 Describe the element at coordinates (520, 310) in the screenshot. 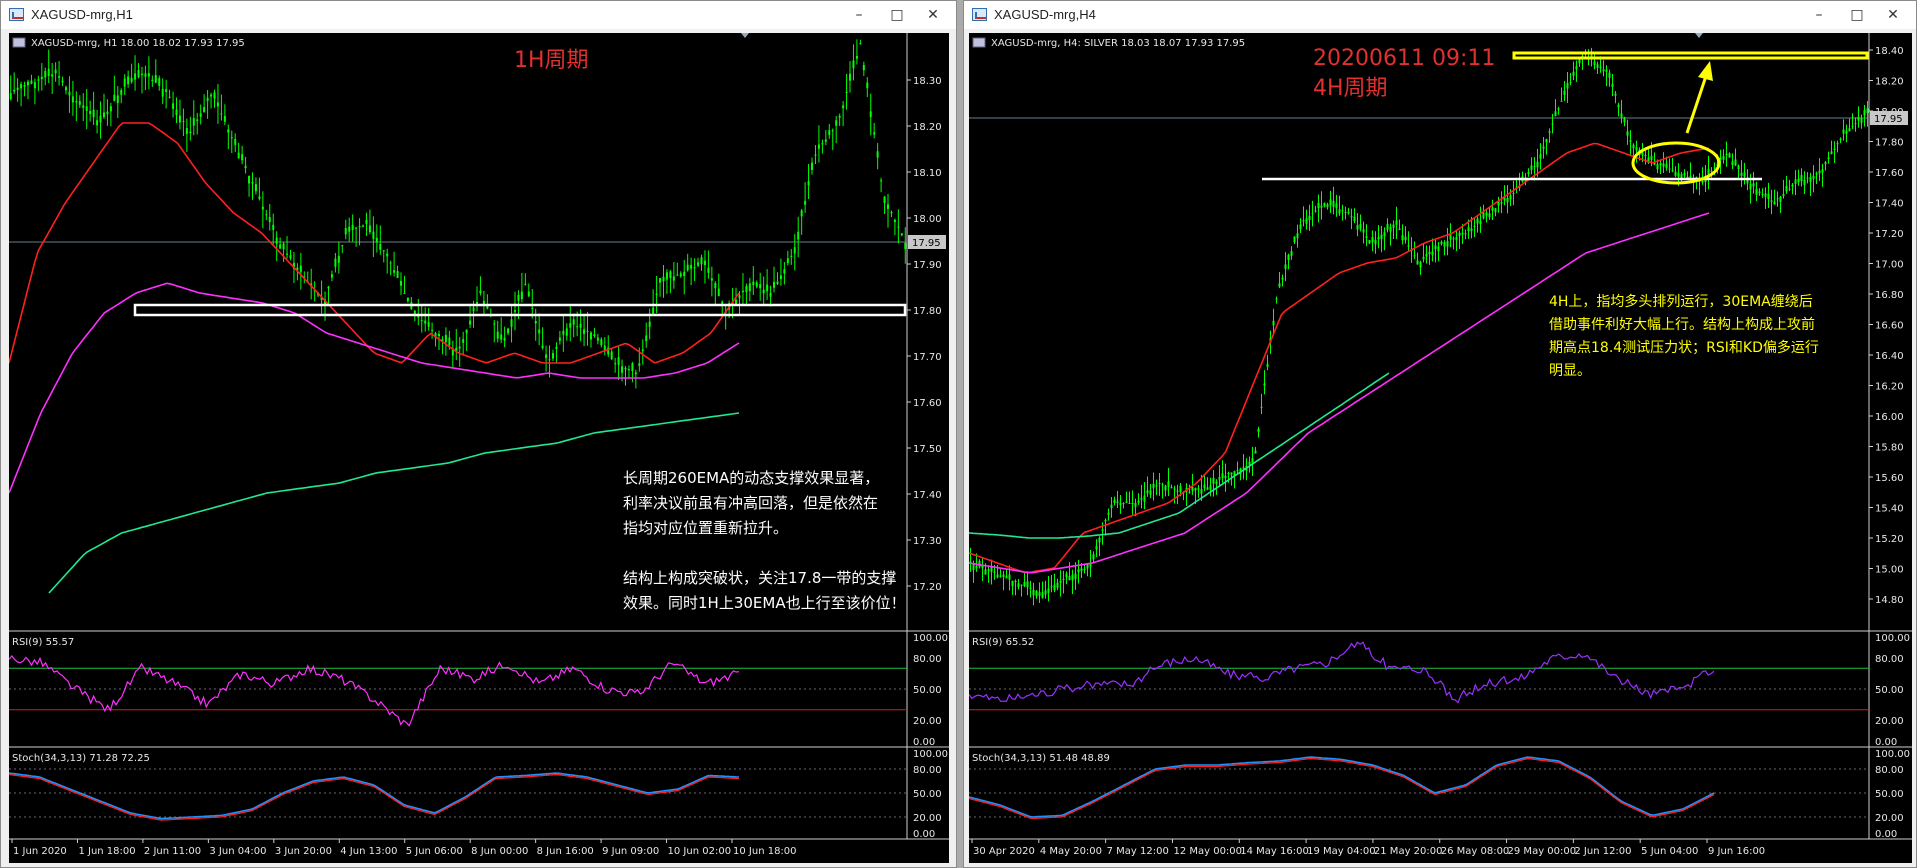

I see `support-zone-box` at that location.